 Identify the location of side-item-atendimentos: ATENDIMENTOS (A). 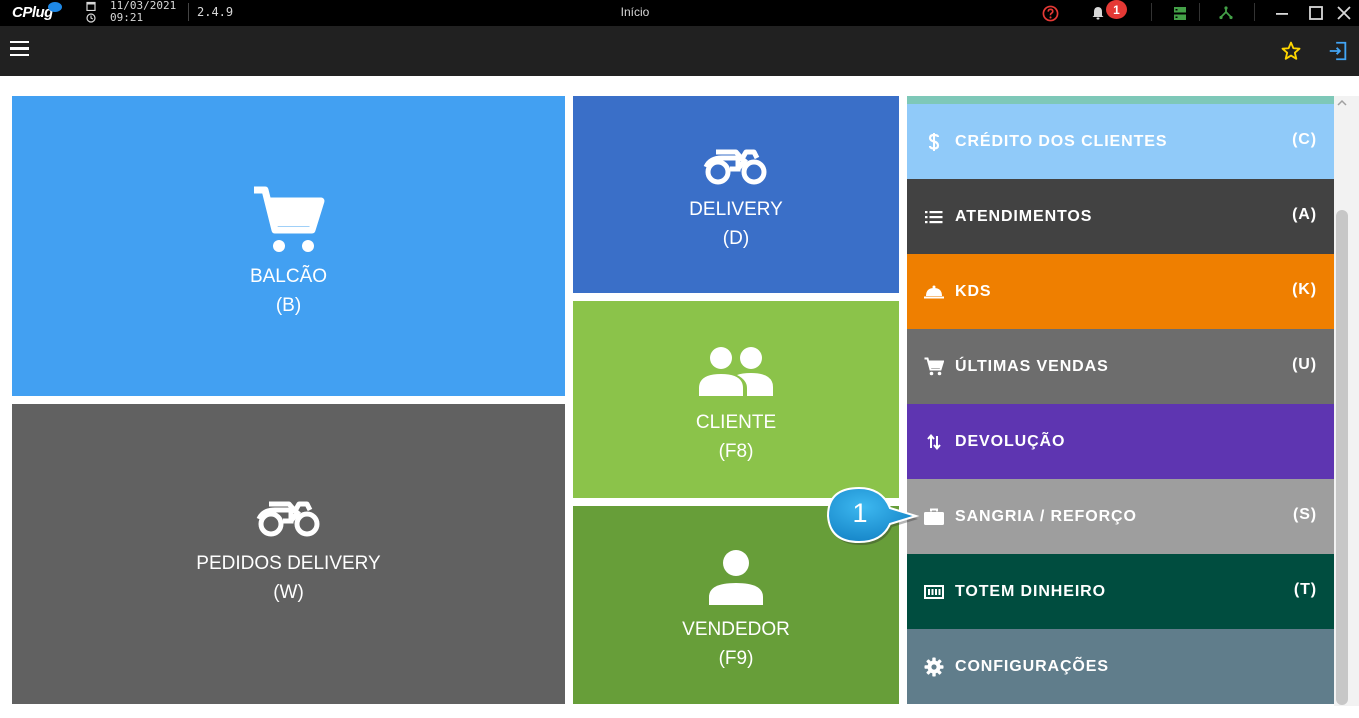
(1120, 216).